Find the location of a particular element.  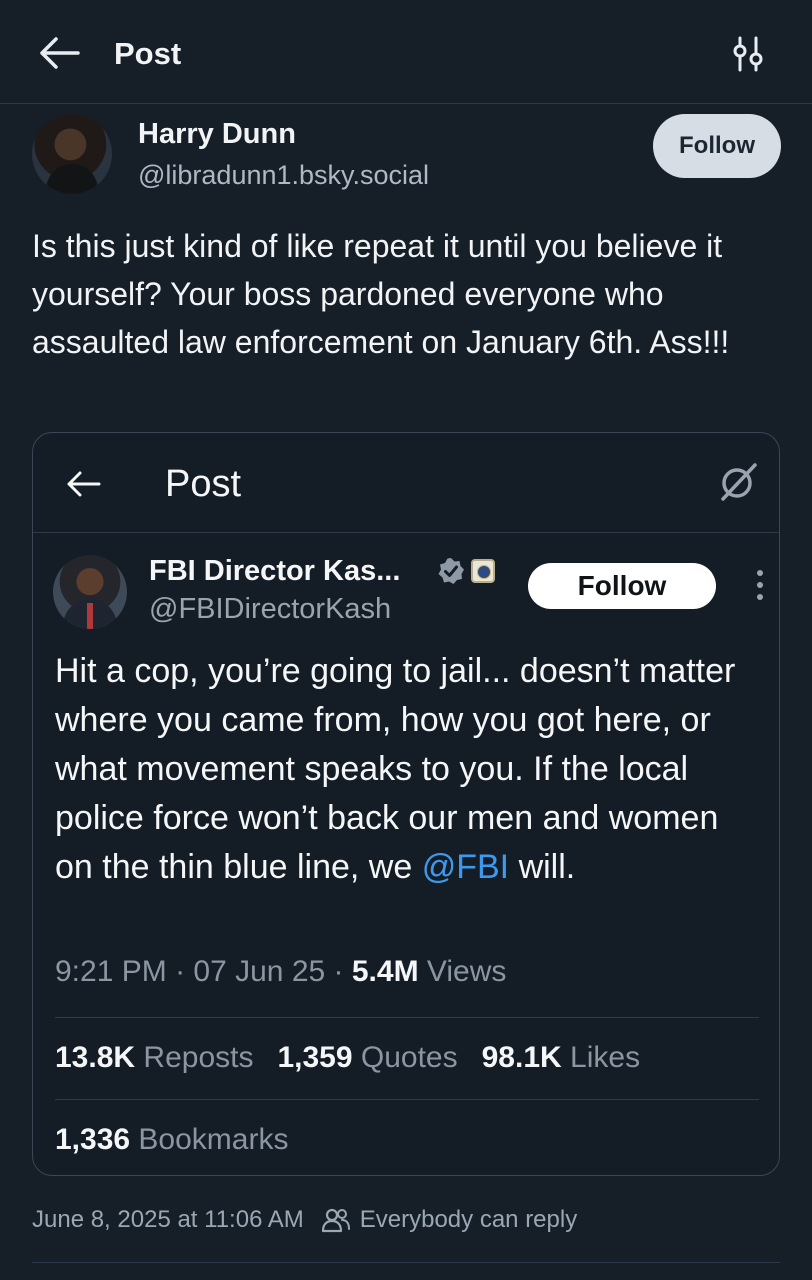

quoted-meta: 9:21 PM · 07 Jun 25 · 5.4M Views is located at coordinates (281, 971).